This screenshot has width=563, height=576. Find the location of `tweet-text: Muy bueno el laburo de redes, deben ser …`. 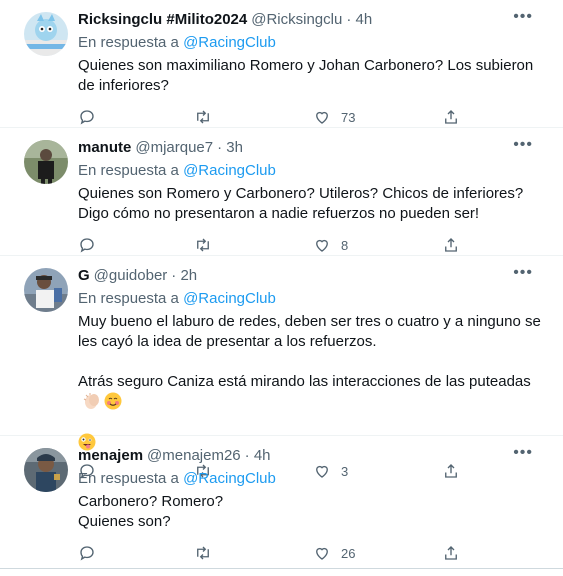

tweet-text: Muy bueno el laburo de redes, deben ser … is located at coordinates (309, 331).